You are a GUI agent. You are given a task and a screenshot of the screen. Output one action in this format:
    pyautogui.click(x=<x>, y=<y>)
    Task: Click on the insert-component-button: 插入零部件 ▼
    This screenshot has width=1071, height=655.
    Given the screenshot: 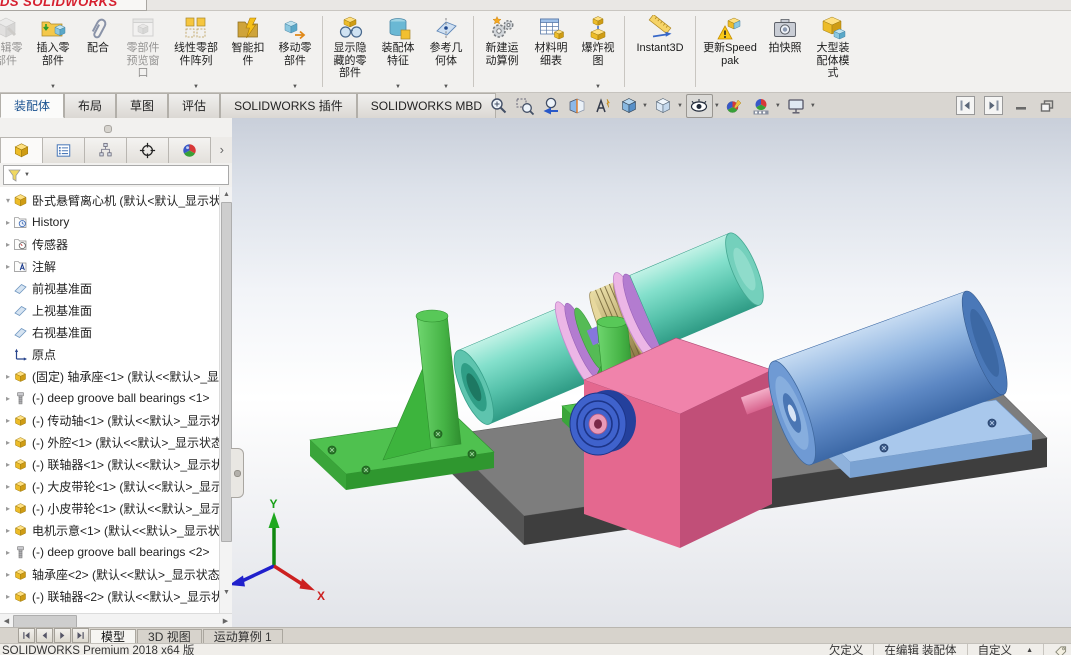 What is the action you would take?
    pyautogui.click(x=53, y=51)
    